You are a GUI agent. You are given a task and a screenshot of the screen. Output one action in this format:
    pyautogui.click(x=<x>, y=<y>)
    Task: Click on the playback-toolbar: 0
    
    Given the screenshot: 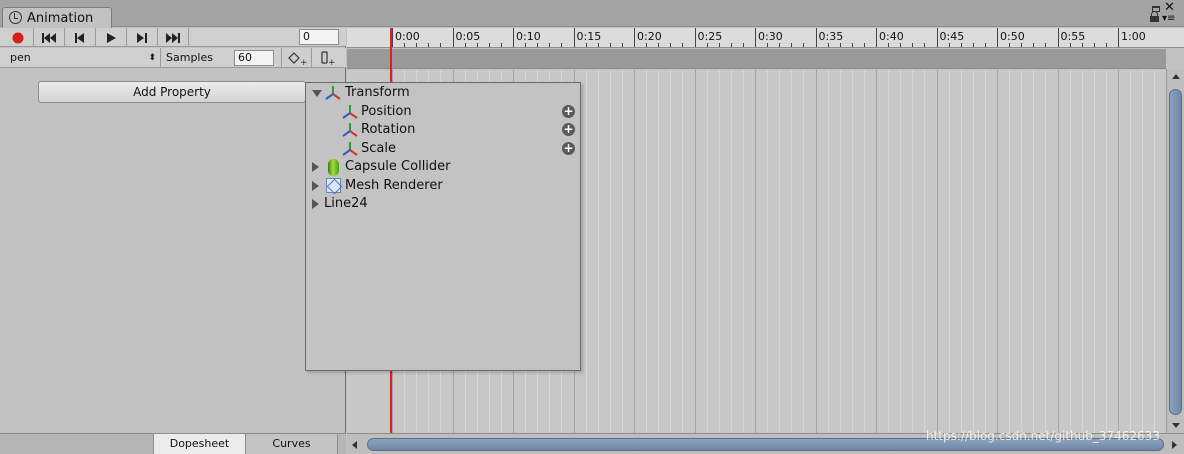 What is the action you would take?
    pyautogui.click(x=173, y=37)
    